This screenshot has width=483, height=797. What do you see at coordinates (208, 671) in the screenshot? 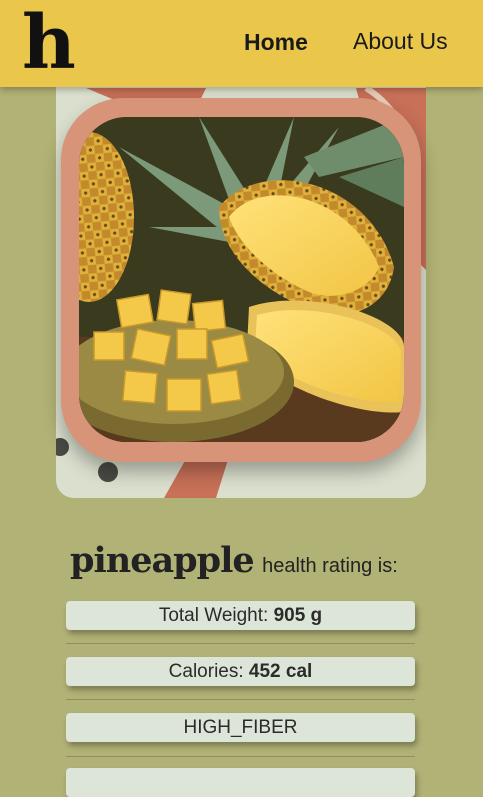
I see `stat-label: Calories:` at bounding box center [208, 671].